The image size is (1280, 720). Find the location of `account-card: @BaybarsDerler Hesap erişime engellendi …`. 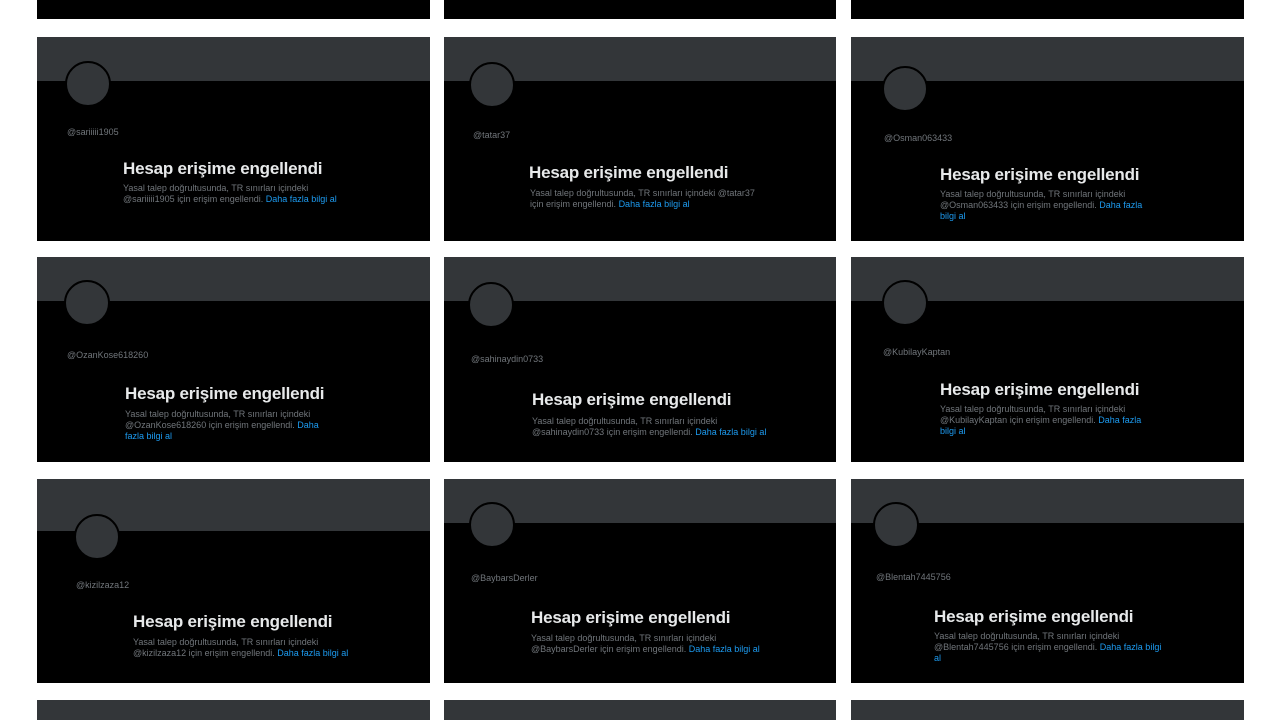

account-card: @BaybarsDerler Hesap erişime engellendi … is located at coordinates (640, 581).